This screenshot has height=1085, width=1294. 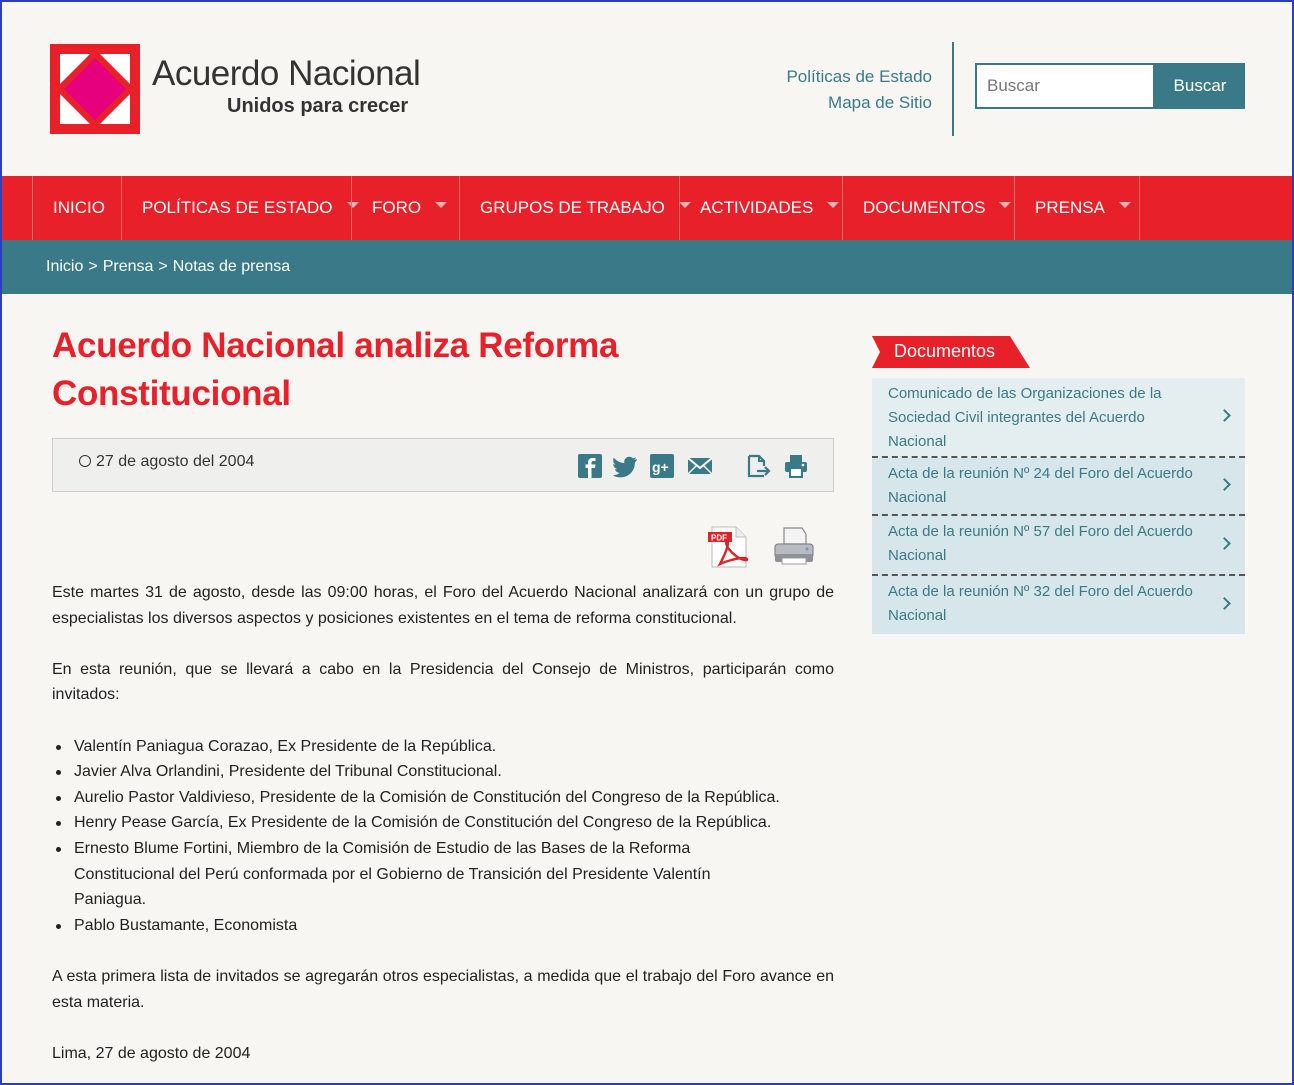 I want to click on top-links: Políticas de Estado Mapa de Sitio, so click(x=859, y=90).